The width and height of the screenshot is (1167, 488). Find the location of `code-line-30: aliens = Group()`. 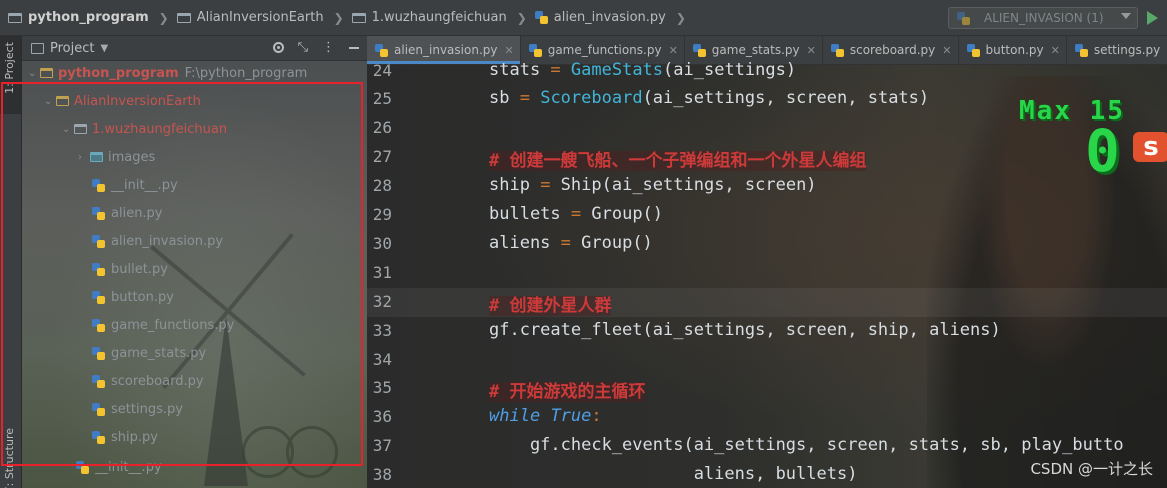

code-line-30: aliens = Group() is located at coordinates (571, 243).